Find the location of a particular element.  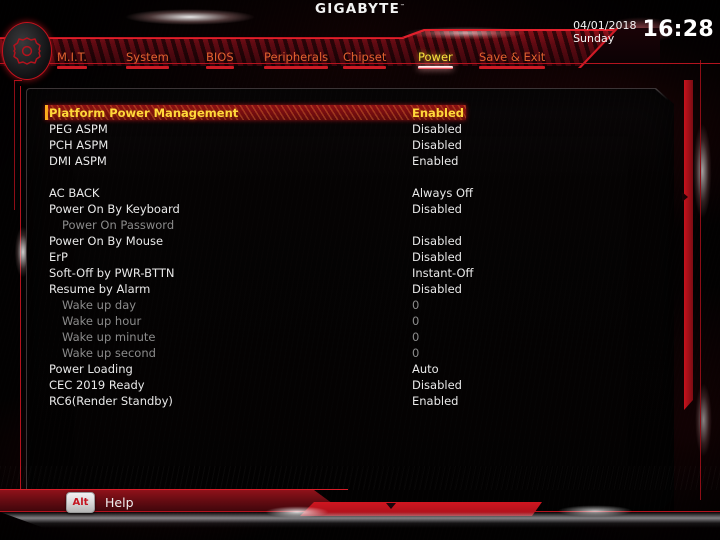

setting-name: Power Loading is located at coordinates (91, 369).